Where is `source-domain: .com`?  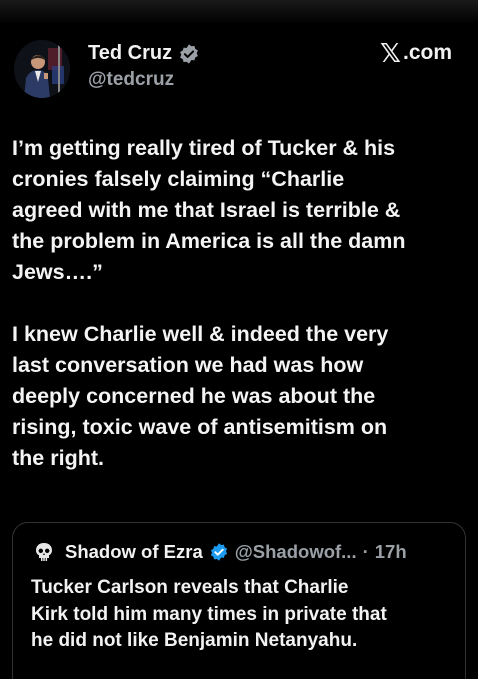 source-domain: .com is located at coordinates (427, 52).